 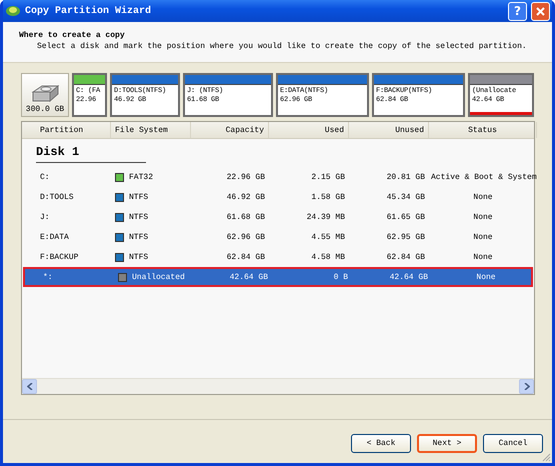 What do you see at coordinates (91, 154) in the screenshot?
I see `disk-group-label: Disk 1` at bounding box center [91, 154].